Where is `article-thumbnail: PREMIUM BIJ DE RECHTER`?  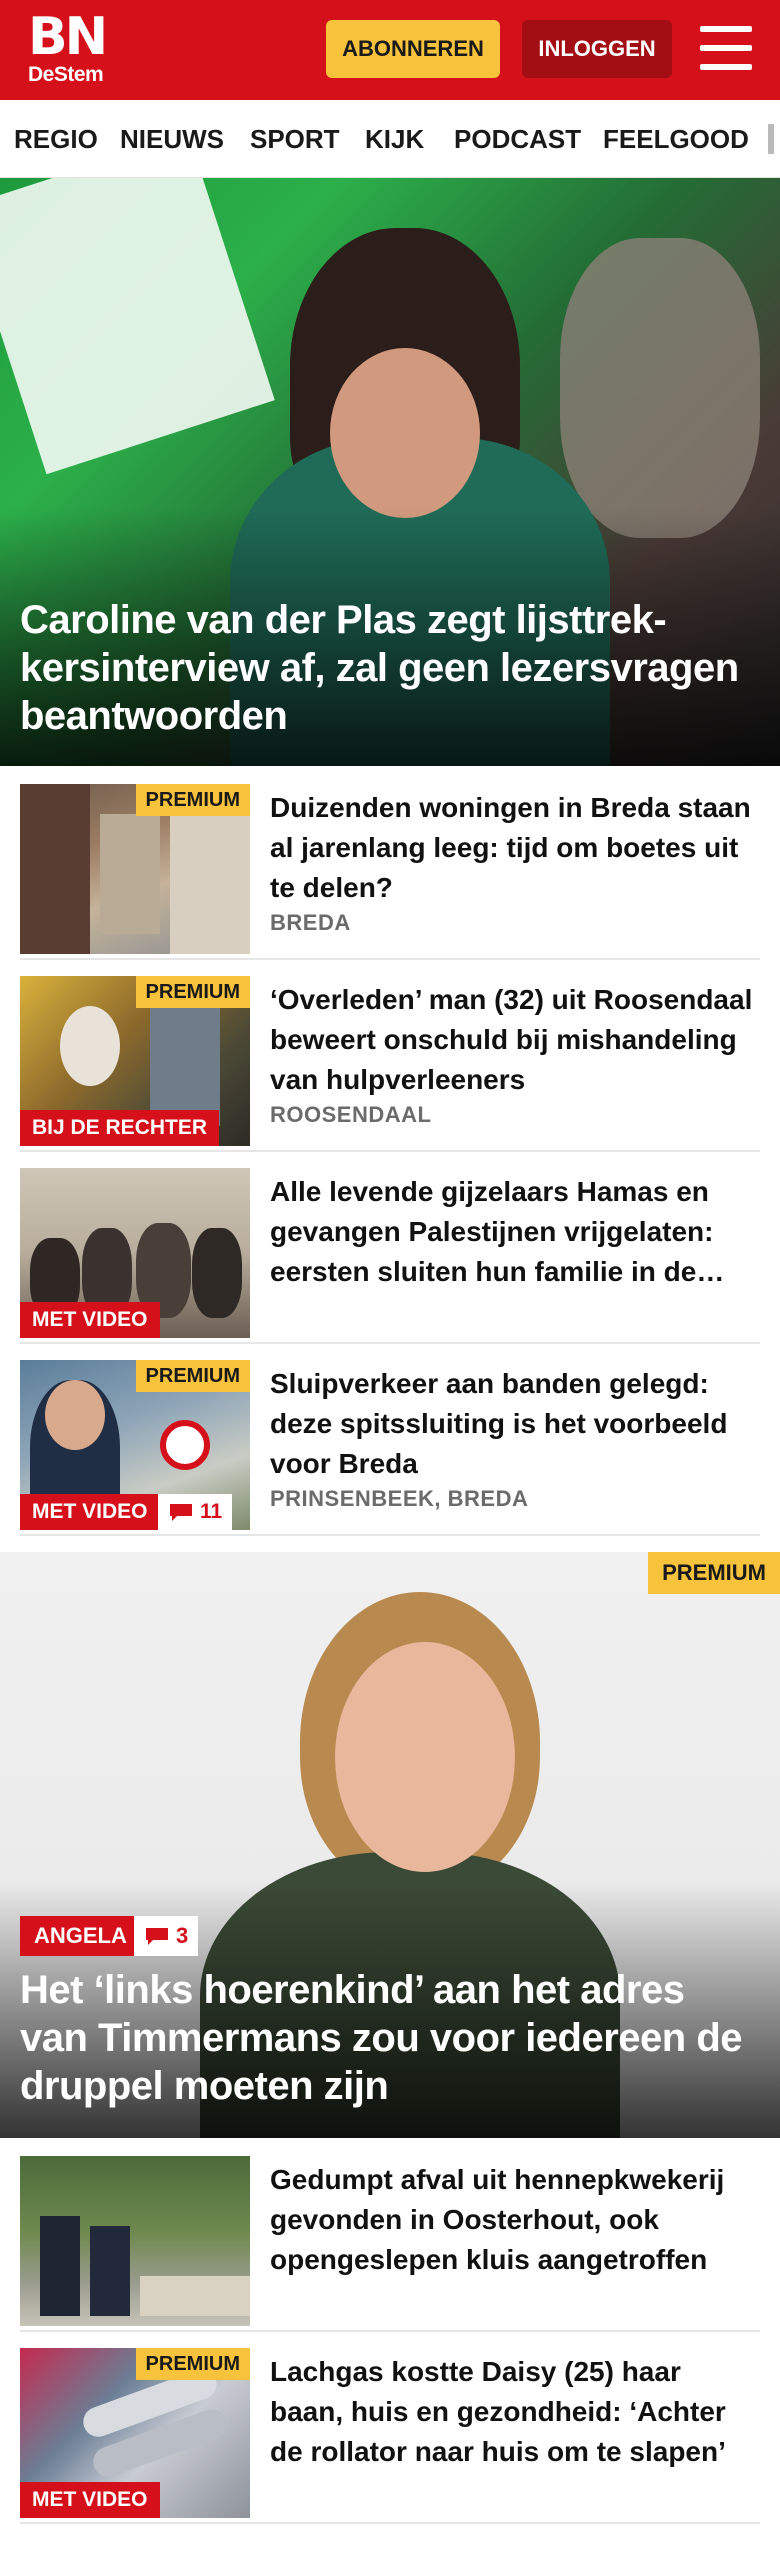
article-thumbnail: PREMIUM BIJ DE RECHTER is located at coordinates (135, 1061).